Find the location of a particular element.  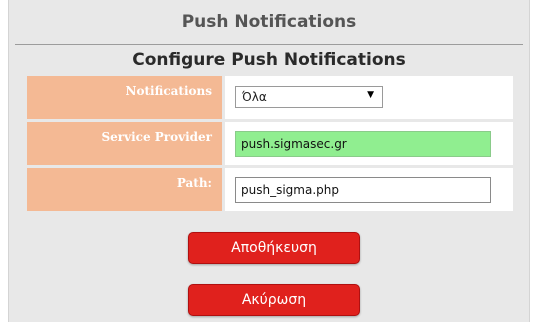

cancel-button: Ακύρωση is located at coordinates (274, 300).